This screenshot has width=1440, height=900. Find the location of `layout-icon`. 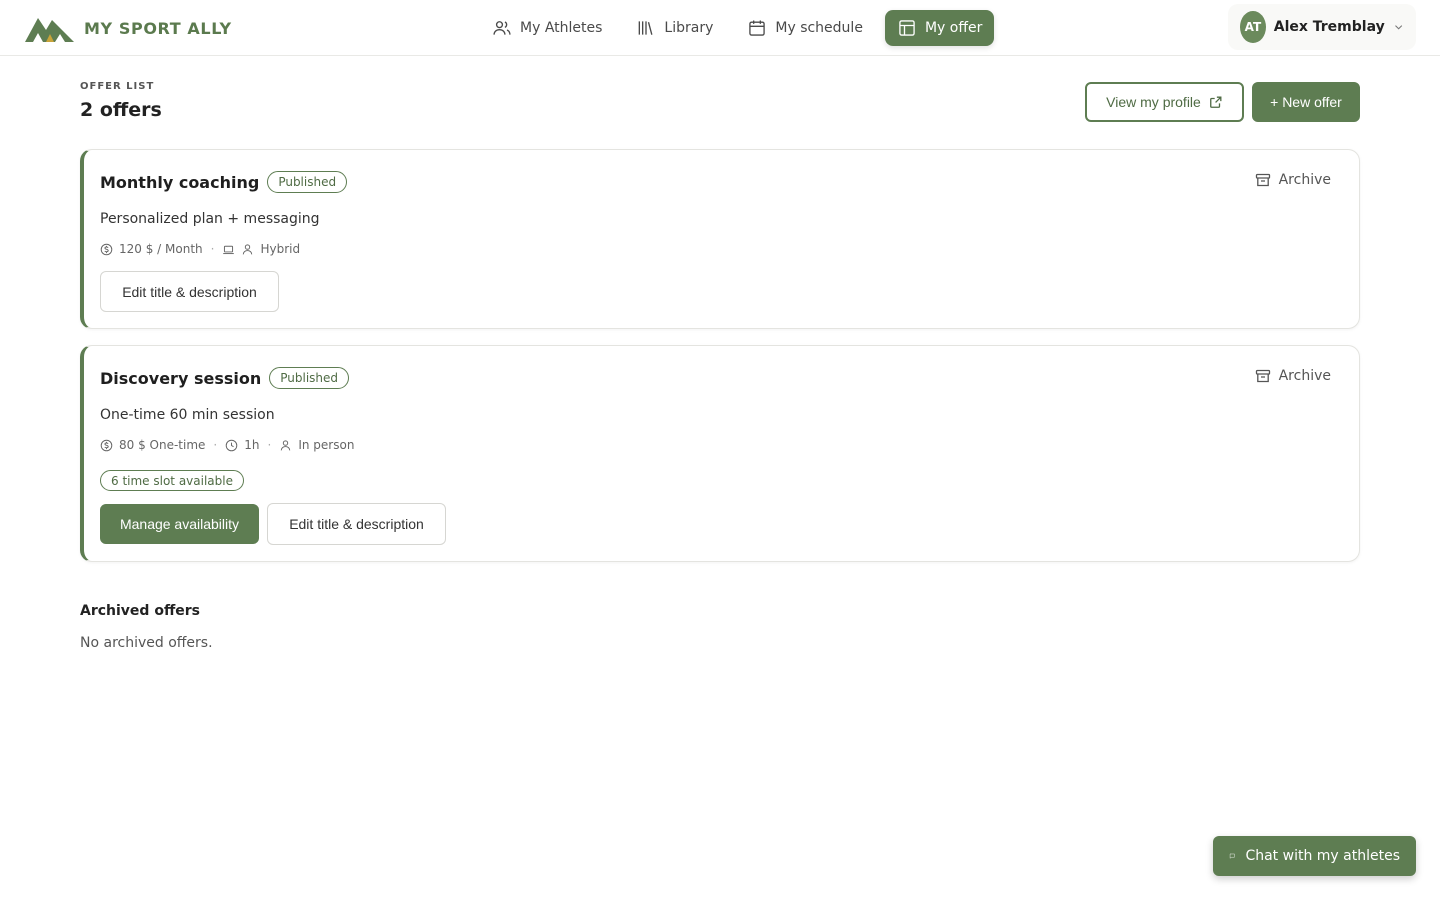

layout-icon is located at coordinates (907, 28).